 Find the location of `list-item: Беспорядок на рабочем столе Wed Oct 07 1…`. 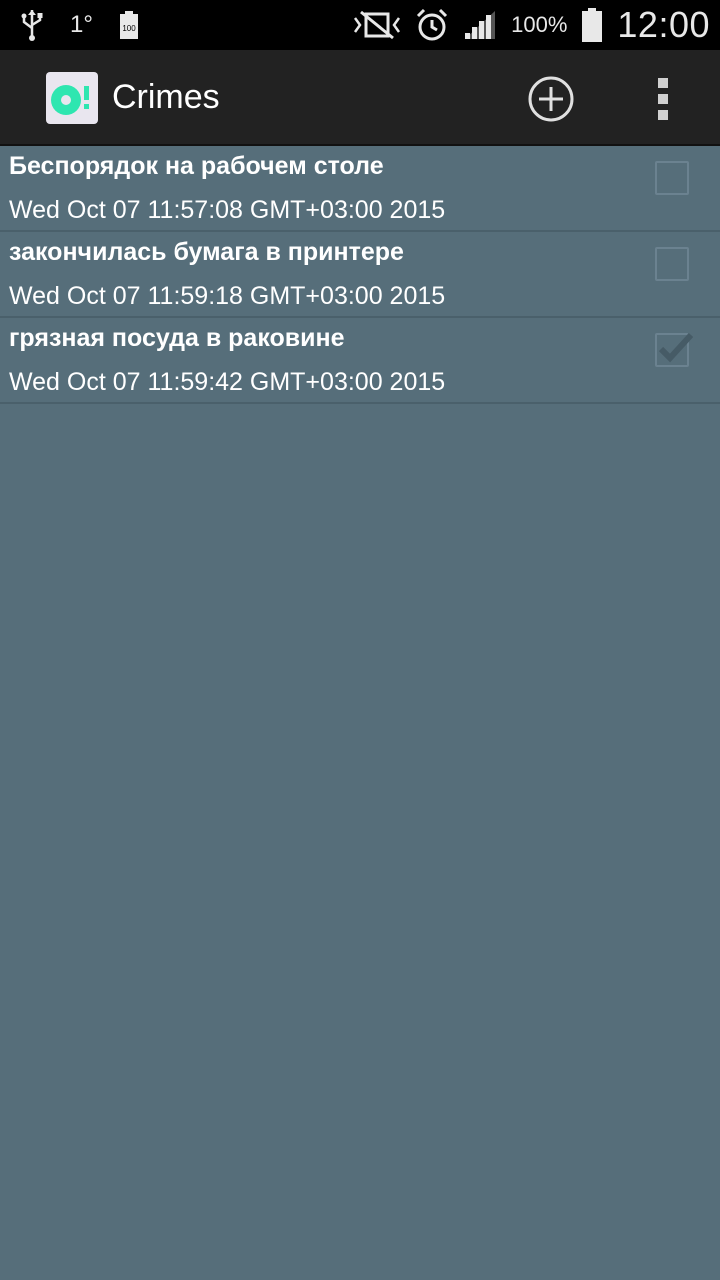

list-item: Беспорядок на рабочем столе Wed Oct 07 1… is located at coordinates (360, 189).